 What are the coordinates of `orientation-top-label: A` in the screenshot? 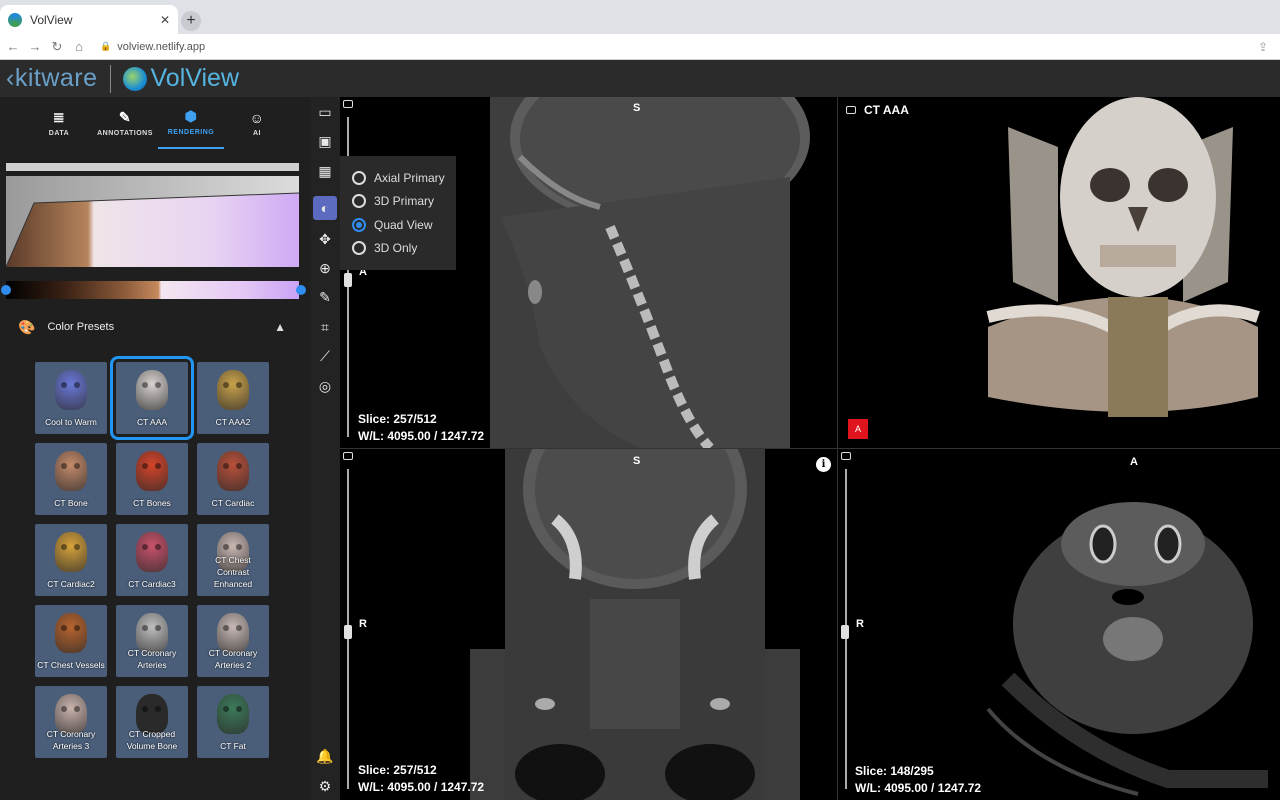 It's located at (1134, 462).